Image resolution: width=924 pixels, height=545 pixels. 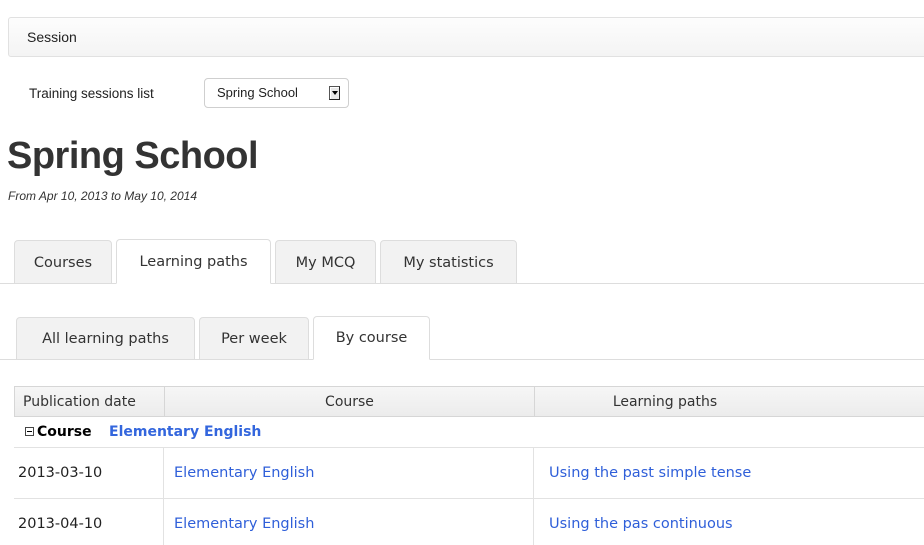 What do you see at coordinates (91, 93) in the screenshot?
I see `training-sessions-label: Training sessions list` at bounding box center [91, 93].